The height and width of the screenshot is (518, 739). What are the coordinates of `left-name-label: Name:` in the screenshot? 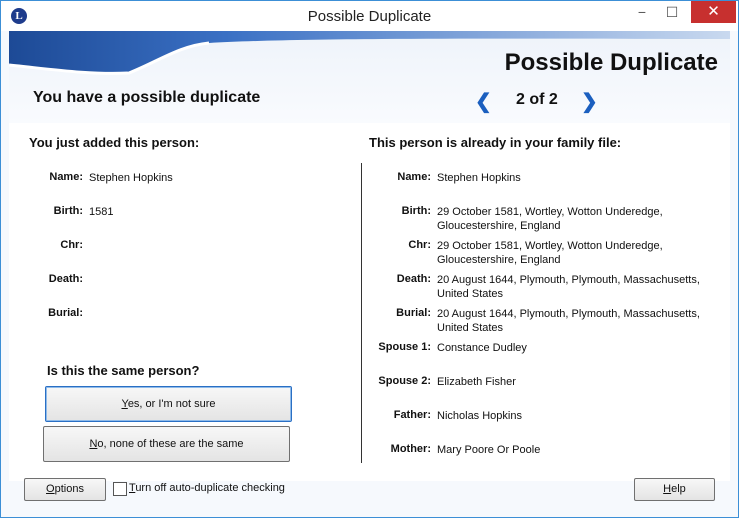 It's located at (66, 177).